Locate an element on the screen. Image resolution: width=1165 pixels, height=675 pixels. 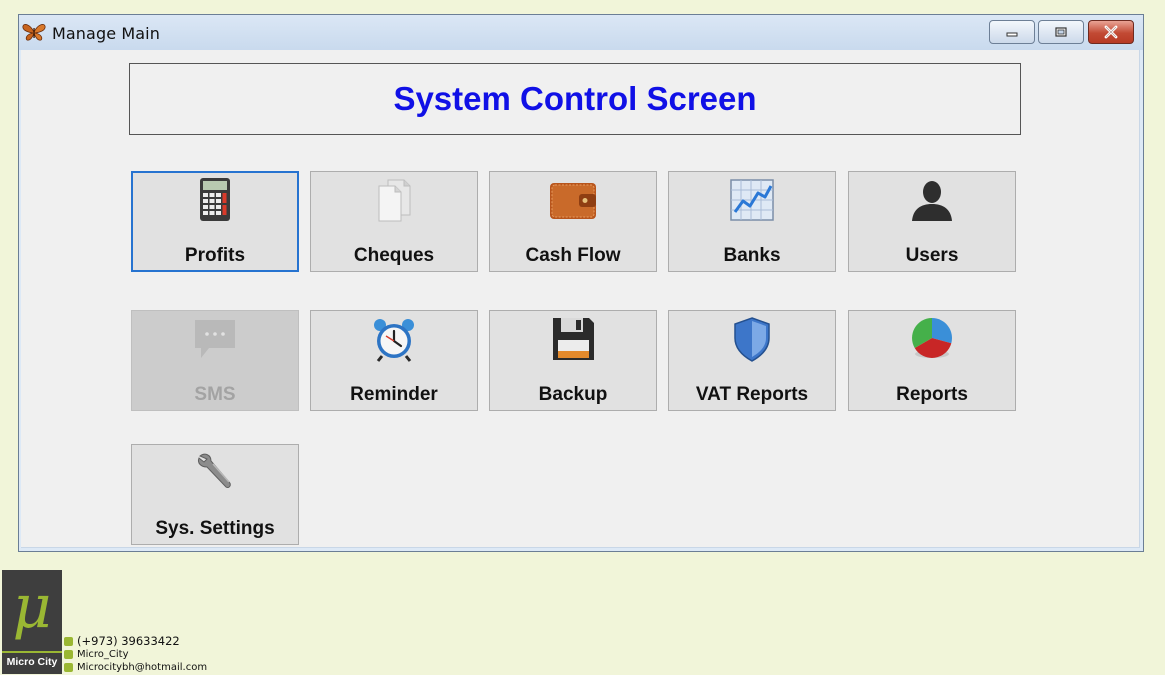
contact-email: Microcitybh@hotmail.com is located at coordinates (135, 667).